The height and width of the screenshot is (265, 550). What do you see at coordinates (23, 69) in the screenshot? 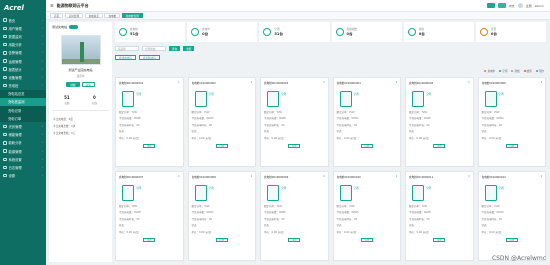
I see `sidebar-item: 报表统计 ›` at bounding box center [23, 69].